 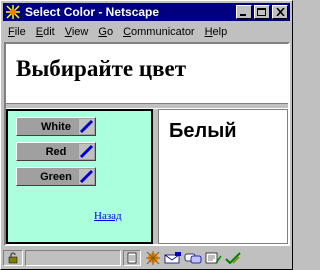 I want to click on menu-view: View, so click(x=77, y=32).